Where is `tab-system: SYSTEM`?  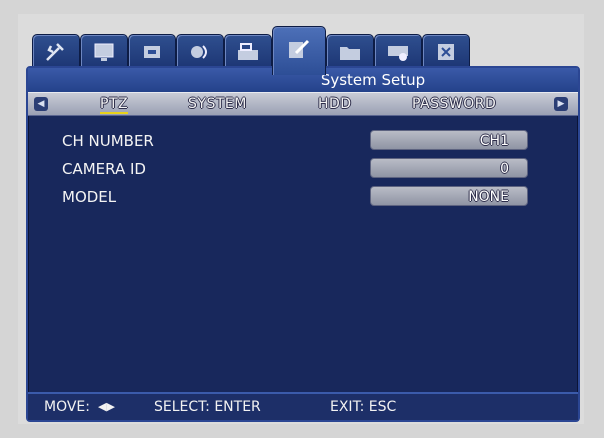 tab-system: SYSTEM is located at coordinates (217, 104).